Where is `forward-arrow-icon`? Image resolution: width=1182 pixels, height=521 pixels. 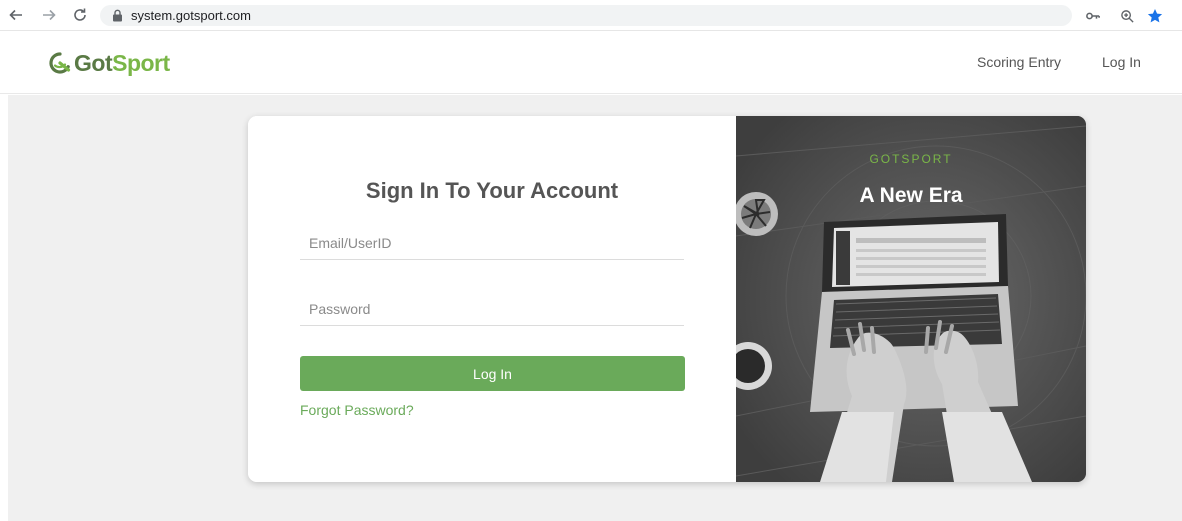
forward-arrow-icon is located at coordinates (49, 15).